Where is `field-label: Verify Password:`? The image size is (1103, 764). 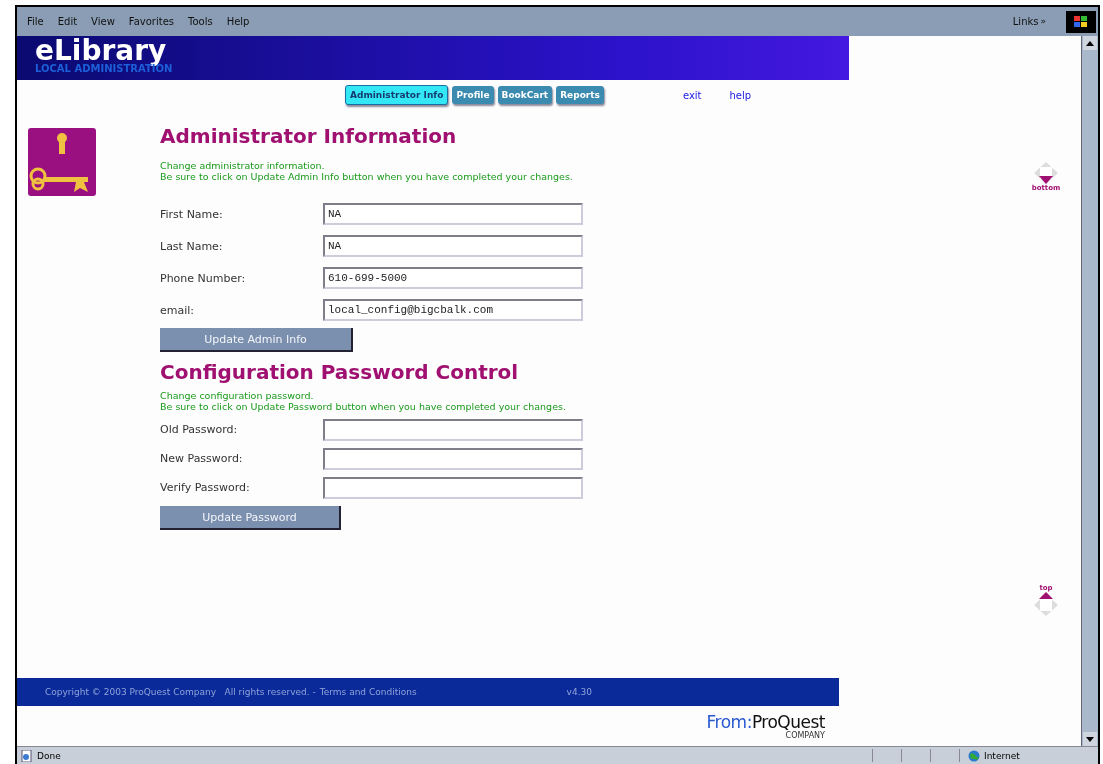
field-label: Verify Password: is located at coordinates (205, 487).